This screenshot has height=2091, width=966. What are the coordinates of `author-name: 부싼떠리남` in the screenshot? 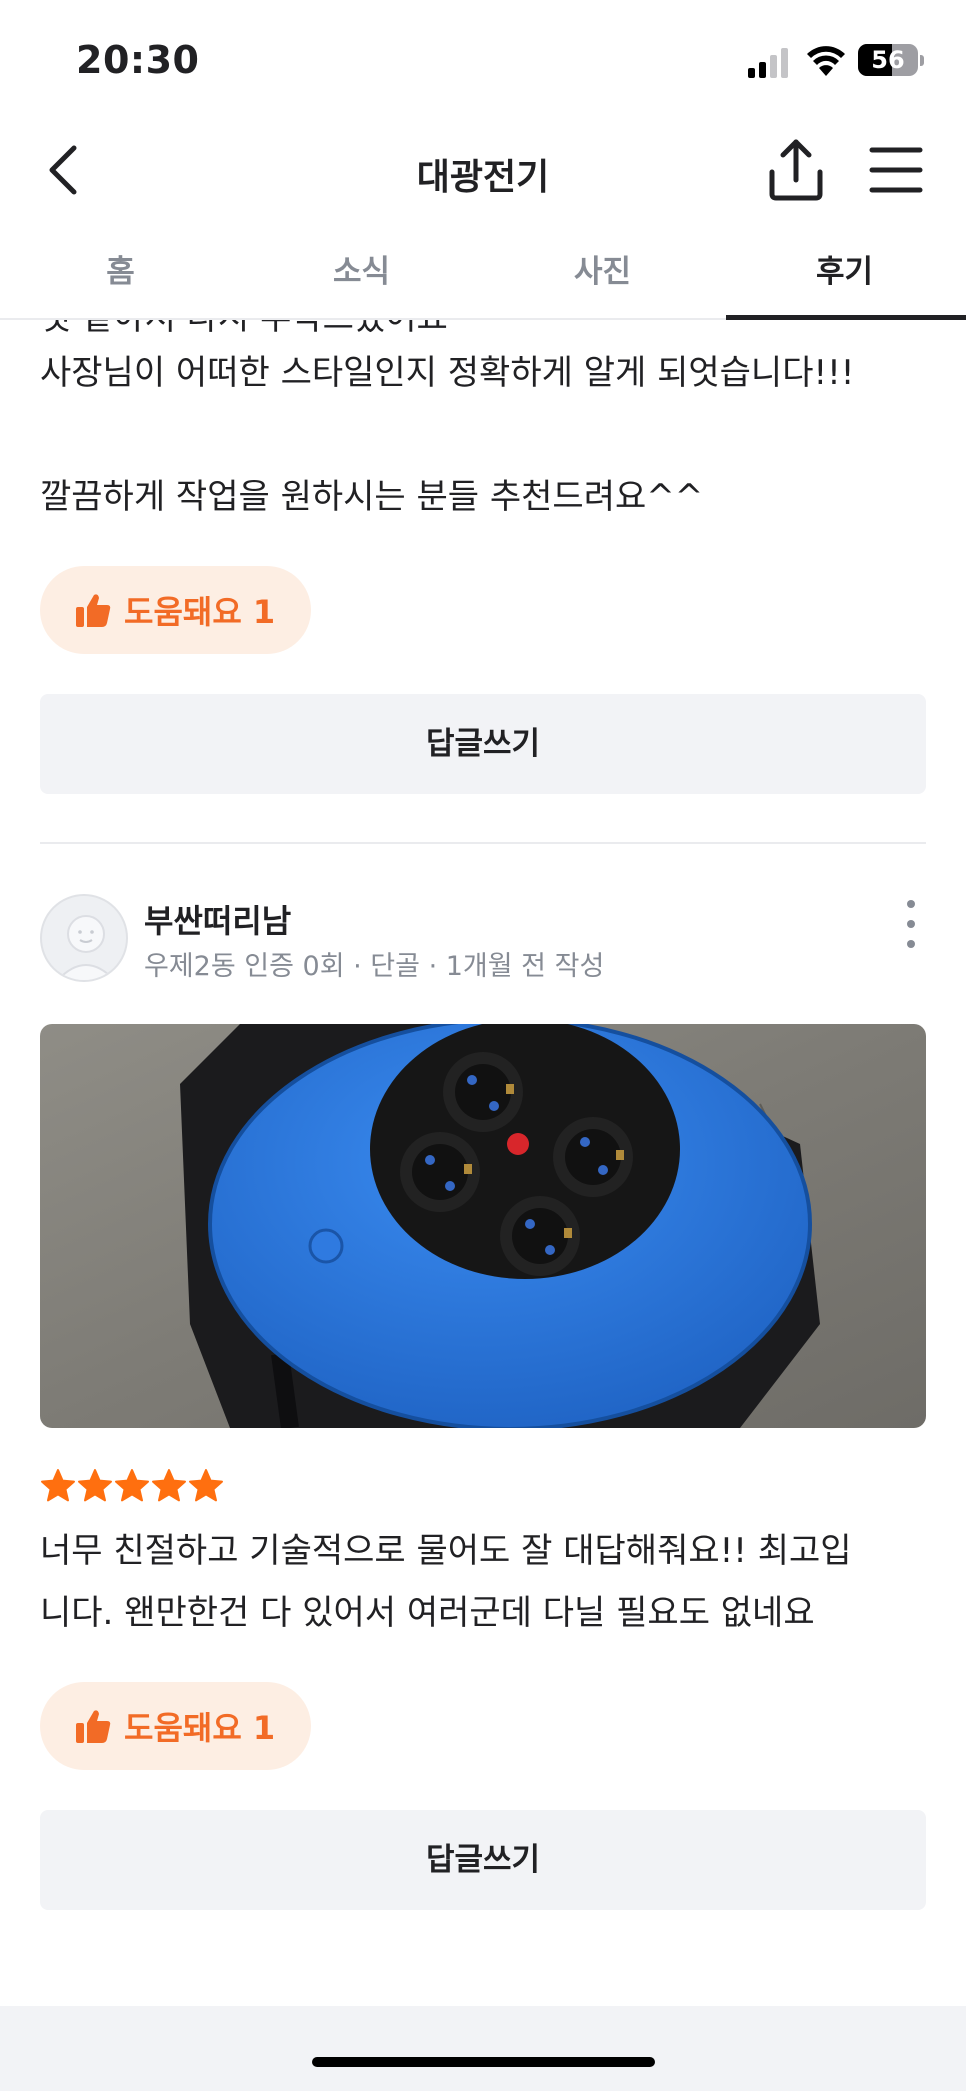 It's located at (217, 919).